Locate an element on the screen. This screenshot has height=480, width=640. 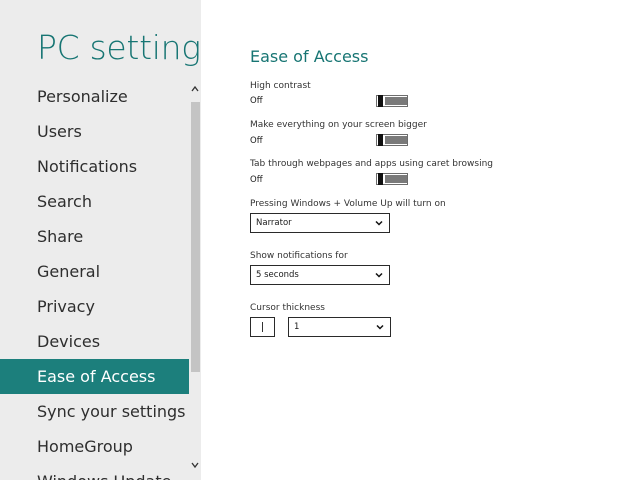
bigger-screen-toggle is located at coordinates (392, 140).